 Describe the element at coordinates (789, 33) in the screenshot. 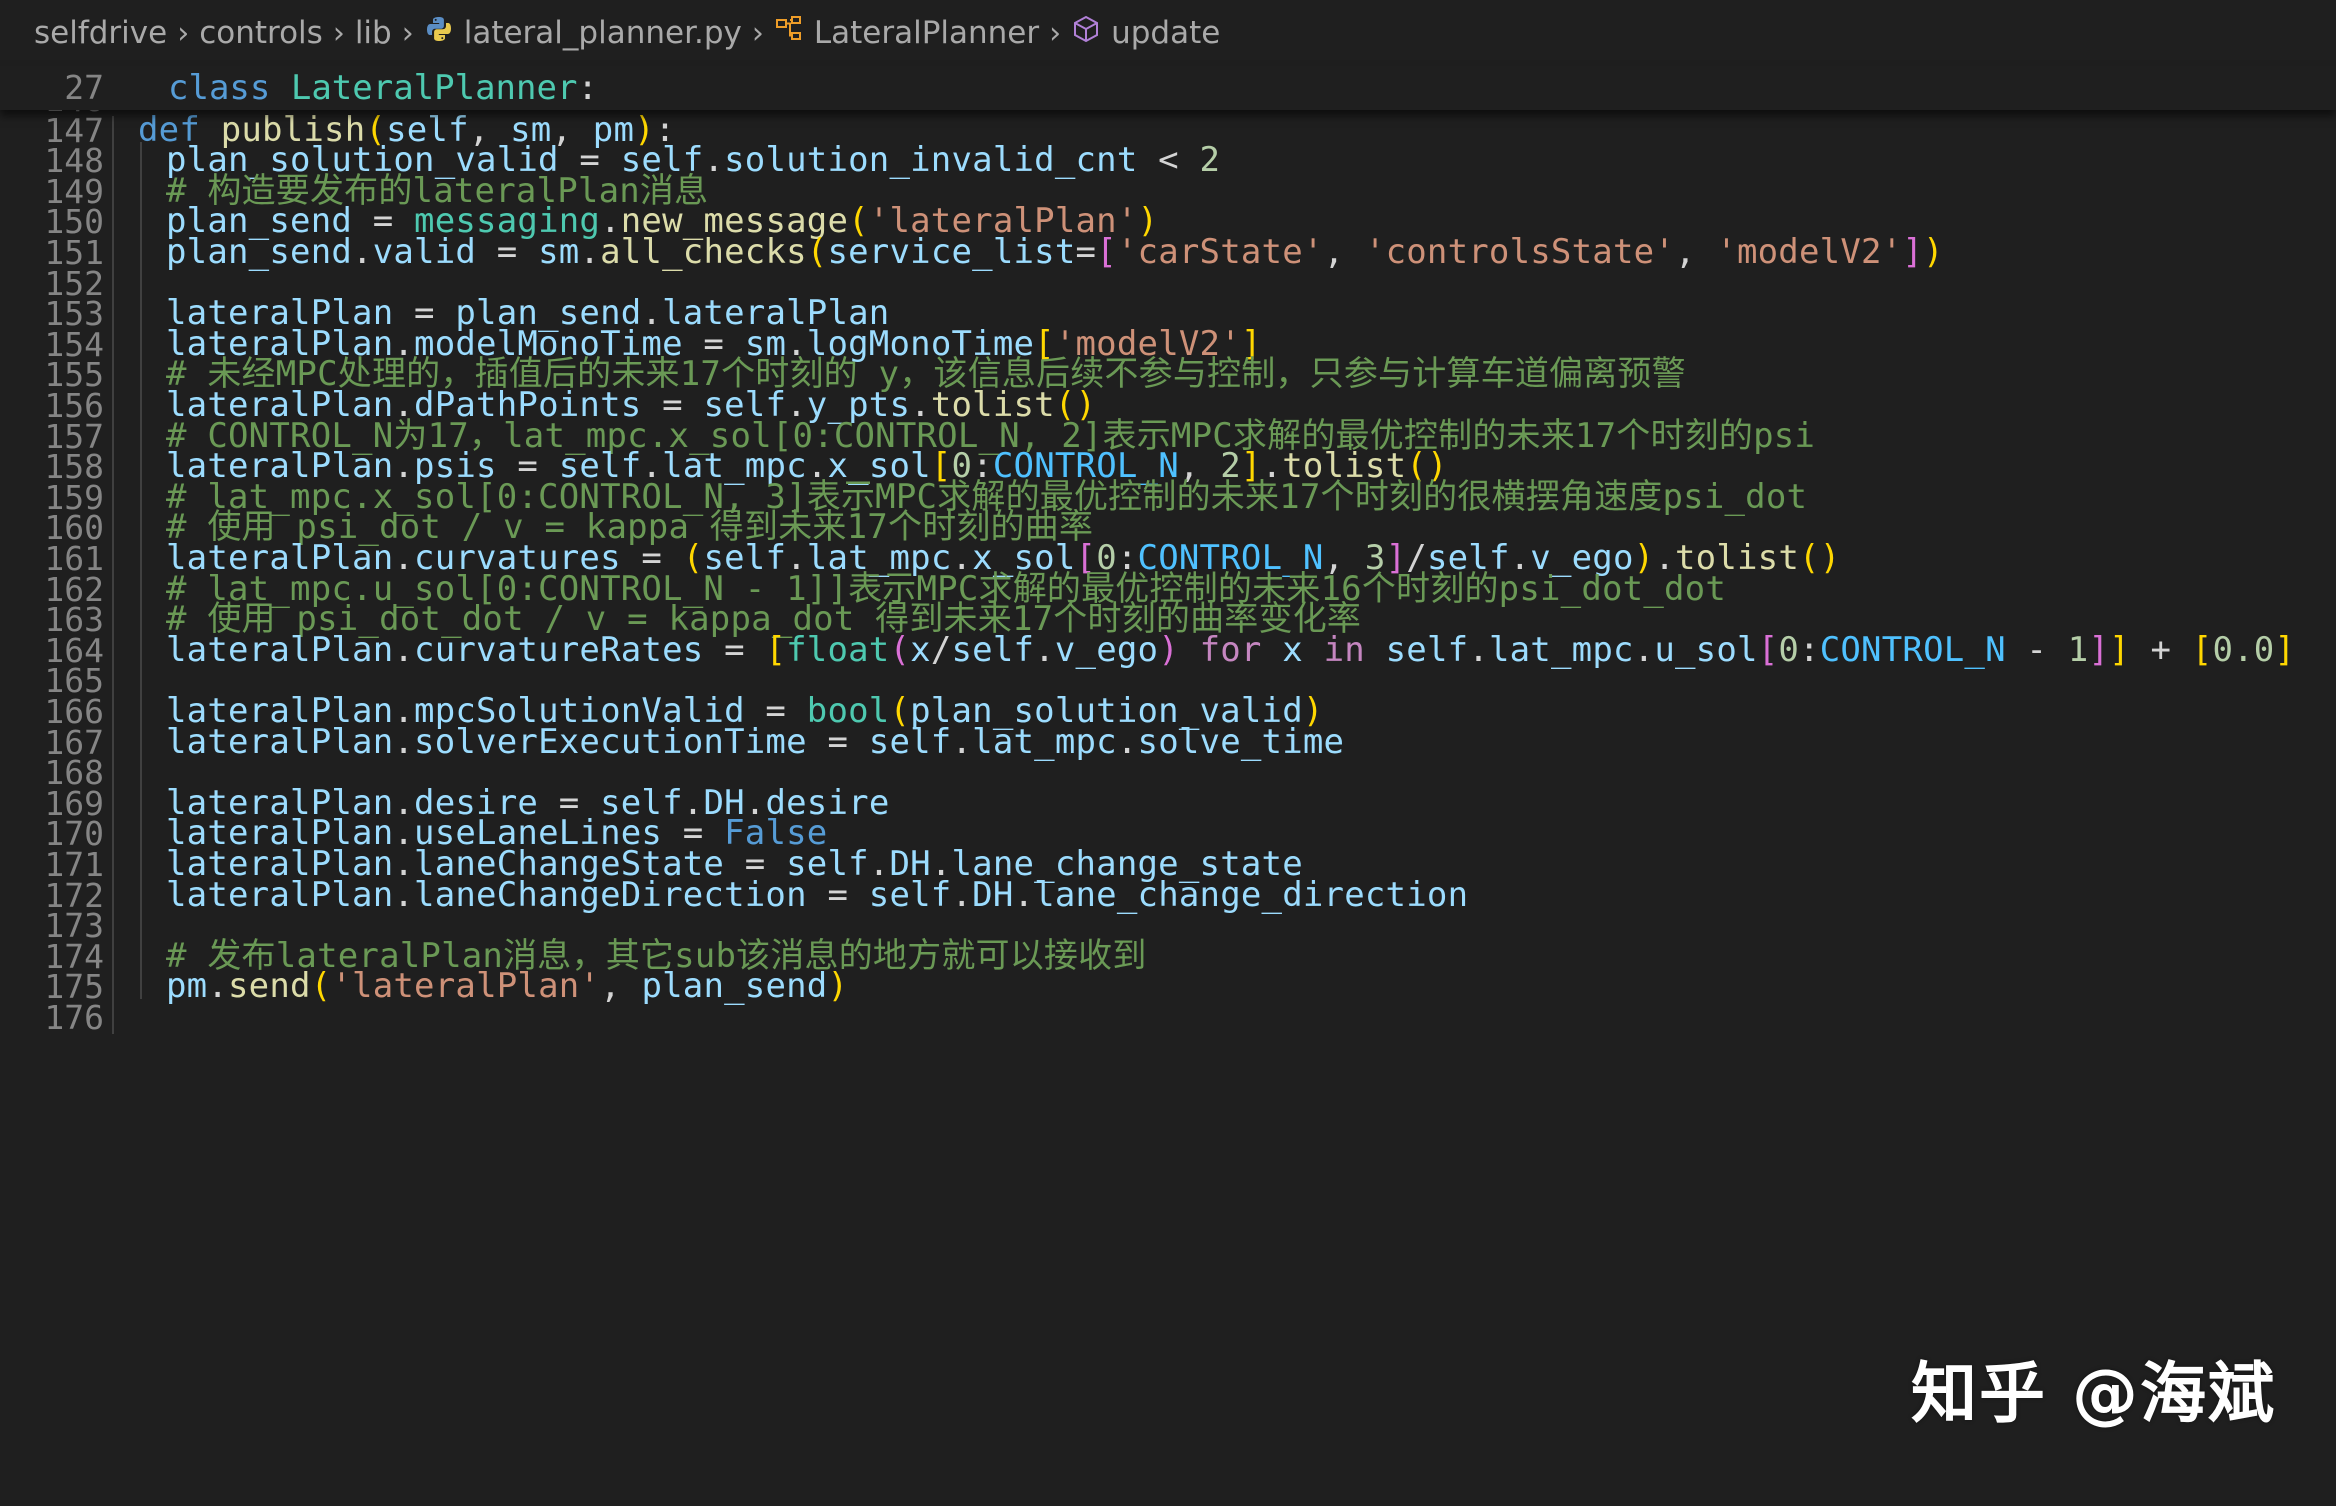

I see `class-symbol-icon` at that location.